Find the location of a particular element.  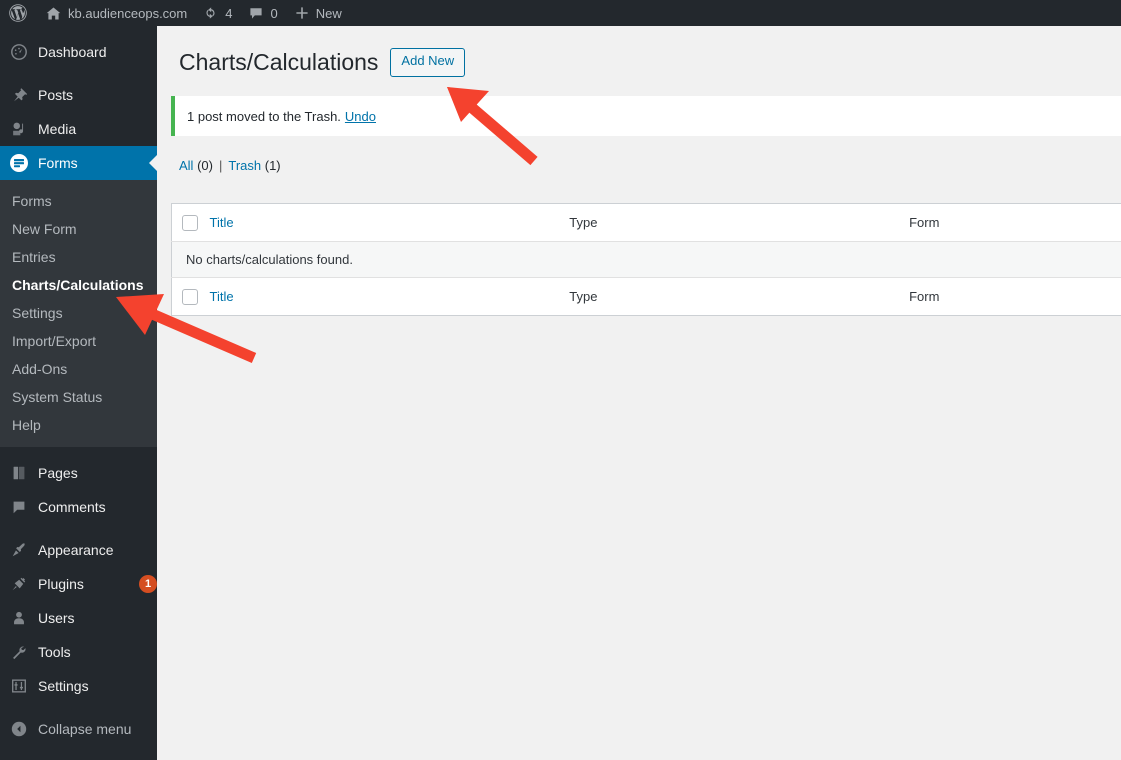

plugins-update-badge: 1 is located at coordinates (148, 584).